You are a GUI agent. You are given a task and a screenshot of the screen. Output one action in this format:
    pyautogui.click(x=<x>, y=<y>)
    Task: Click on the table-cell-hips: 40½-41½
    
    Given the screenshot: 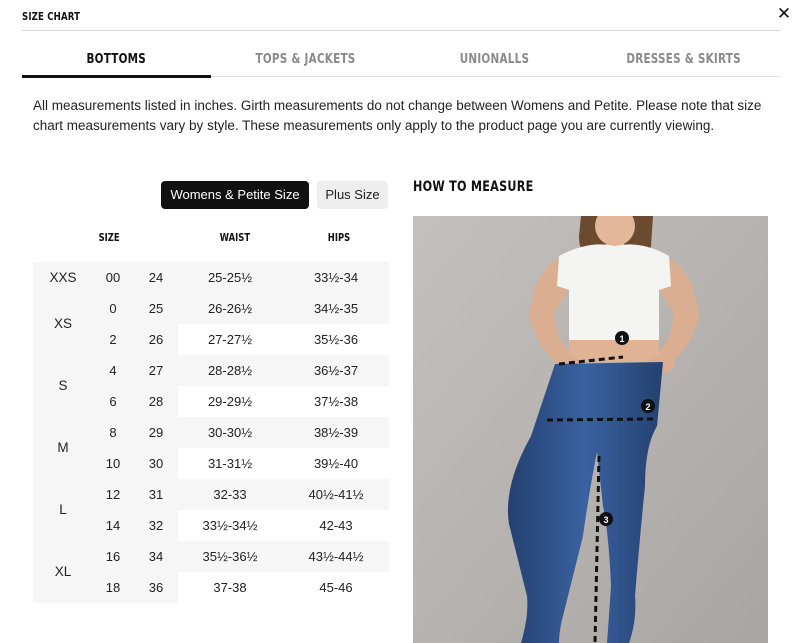 What is the action you would take?
    pyautogui.click(x=336, y=494)
    